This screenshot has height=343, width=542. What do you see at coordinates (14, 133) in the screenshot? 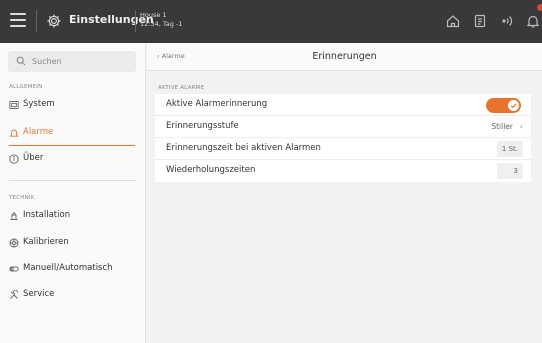
I see `alarm-icon` at bounding box center [14, 133].